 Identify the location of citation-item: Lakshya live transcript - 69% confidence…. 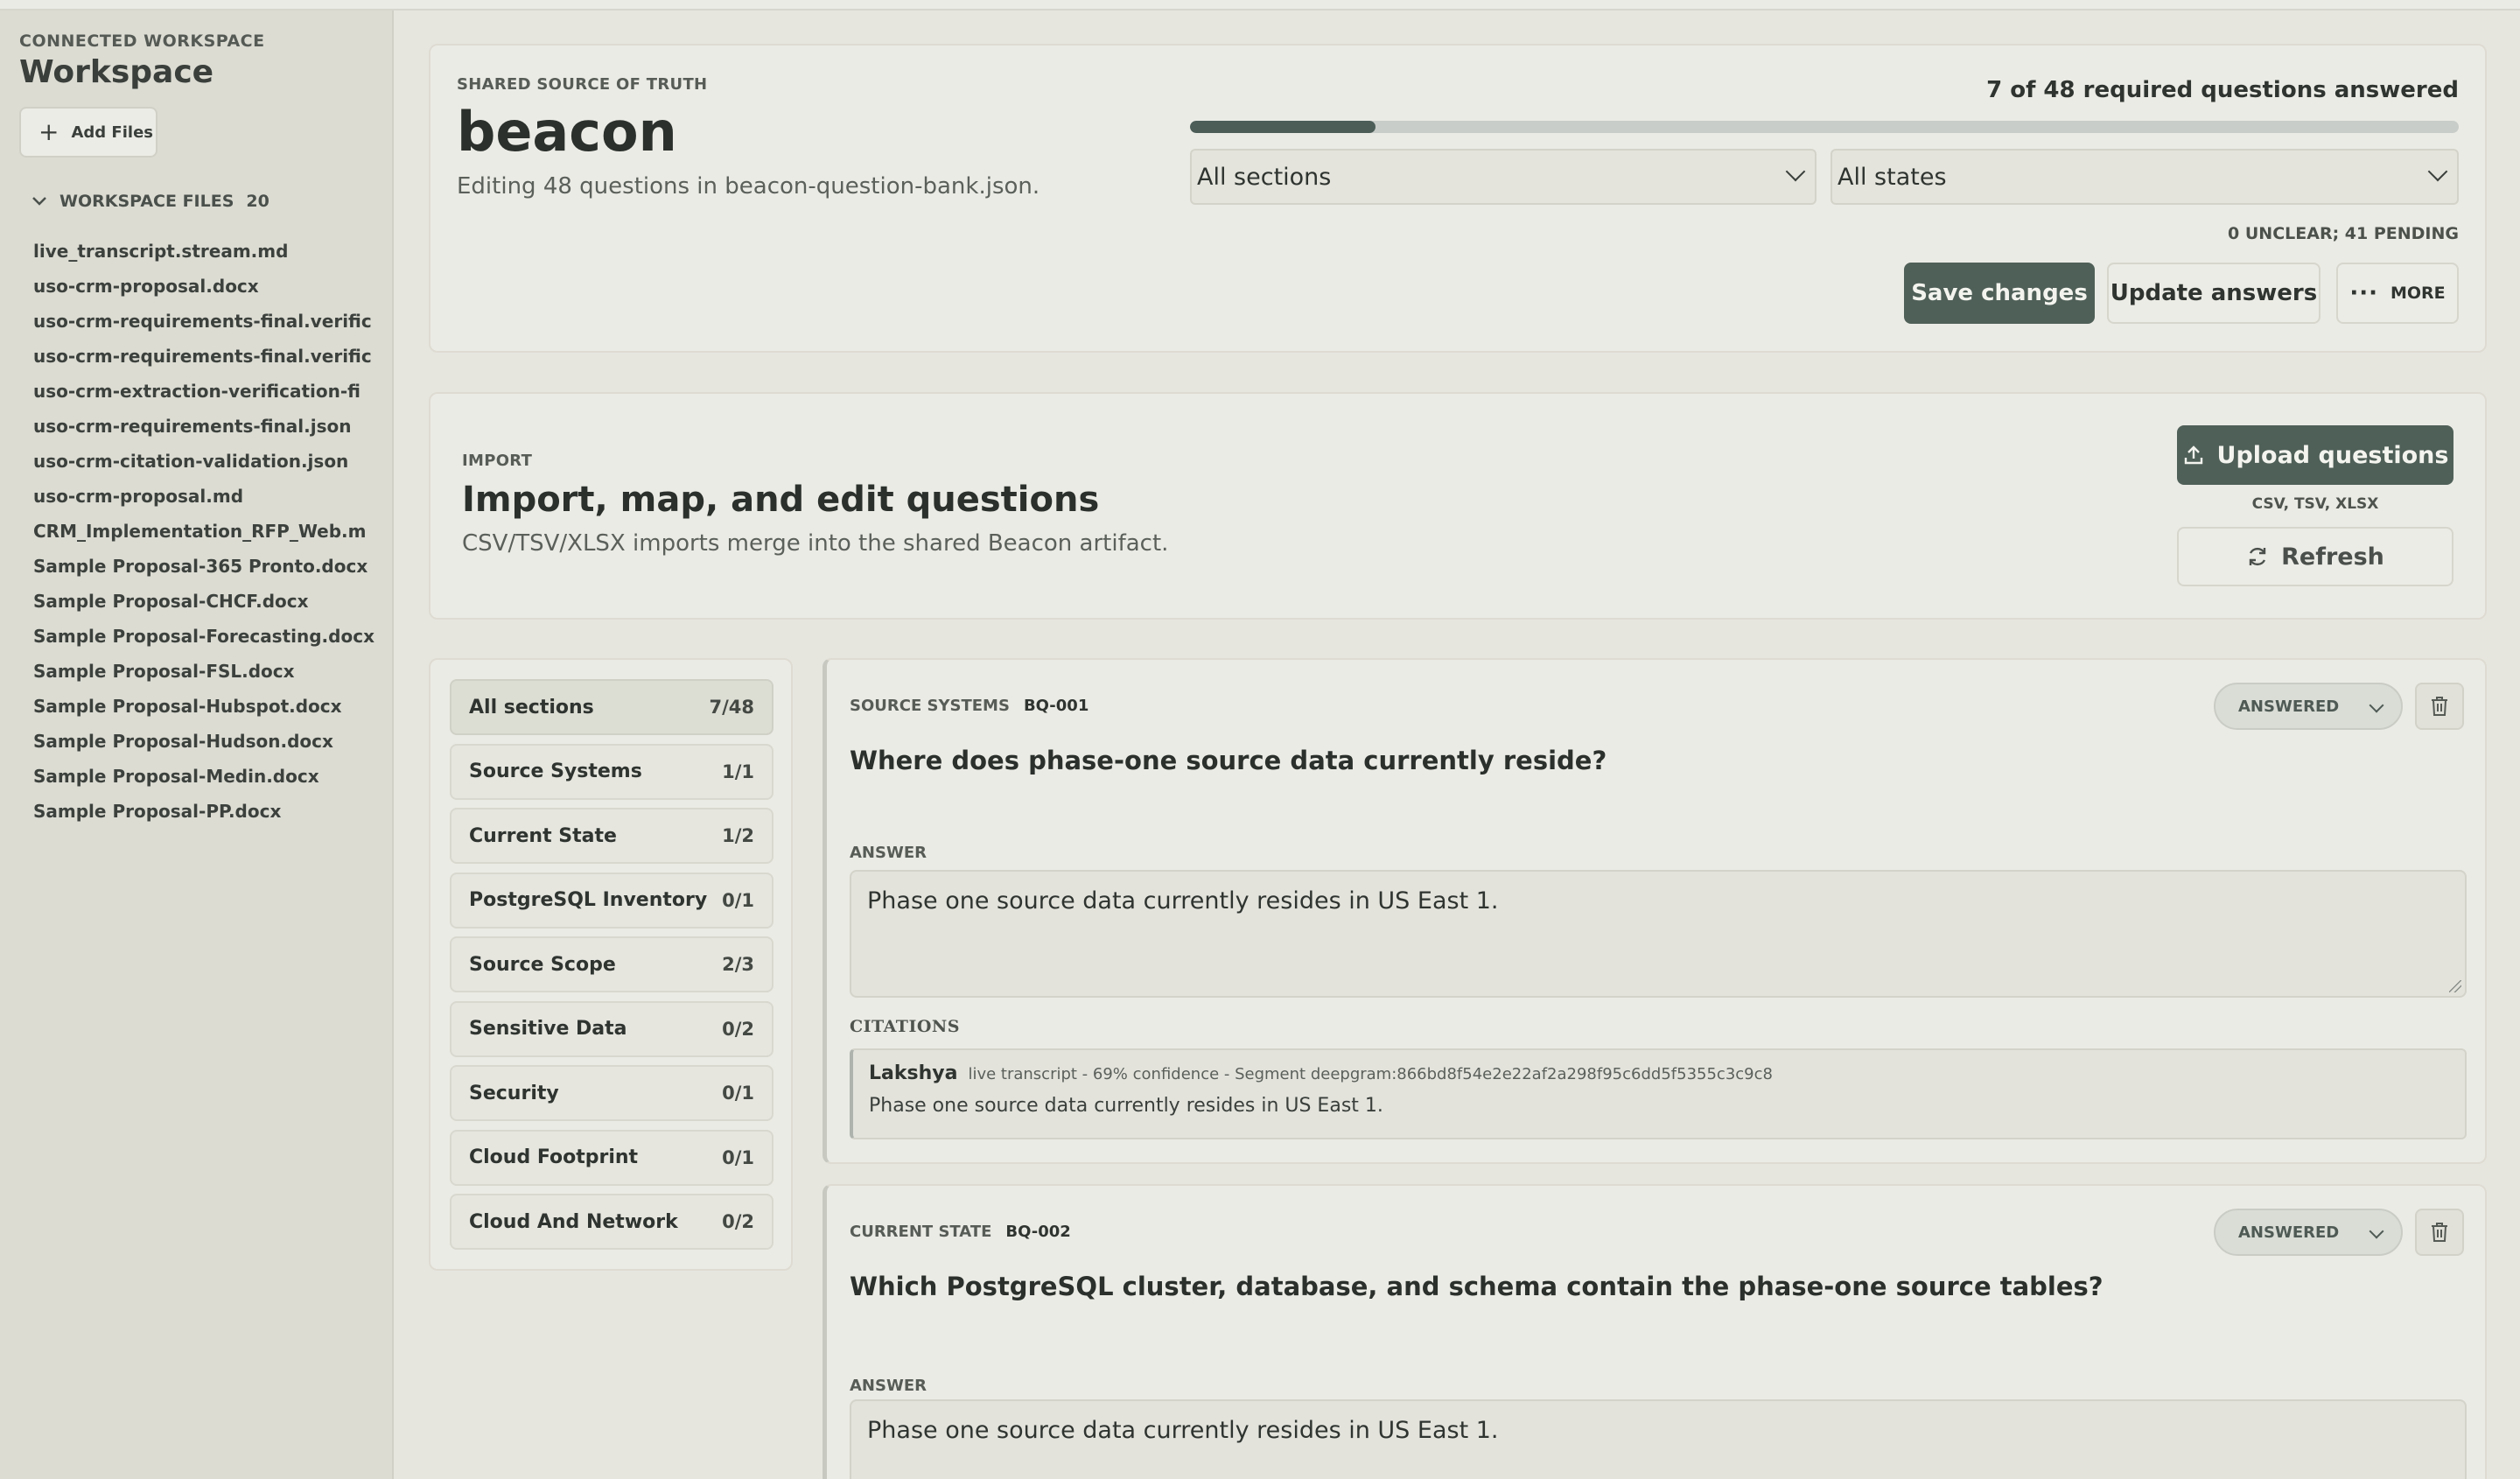
(1658, 1093).